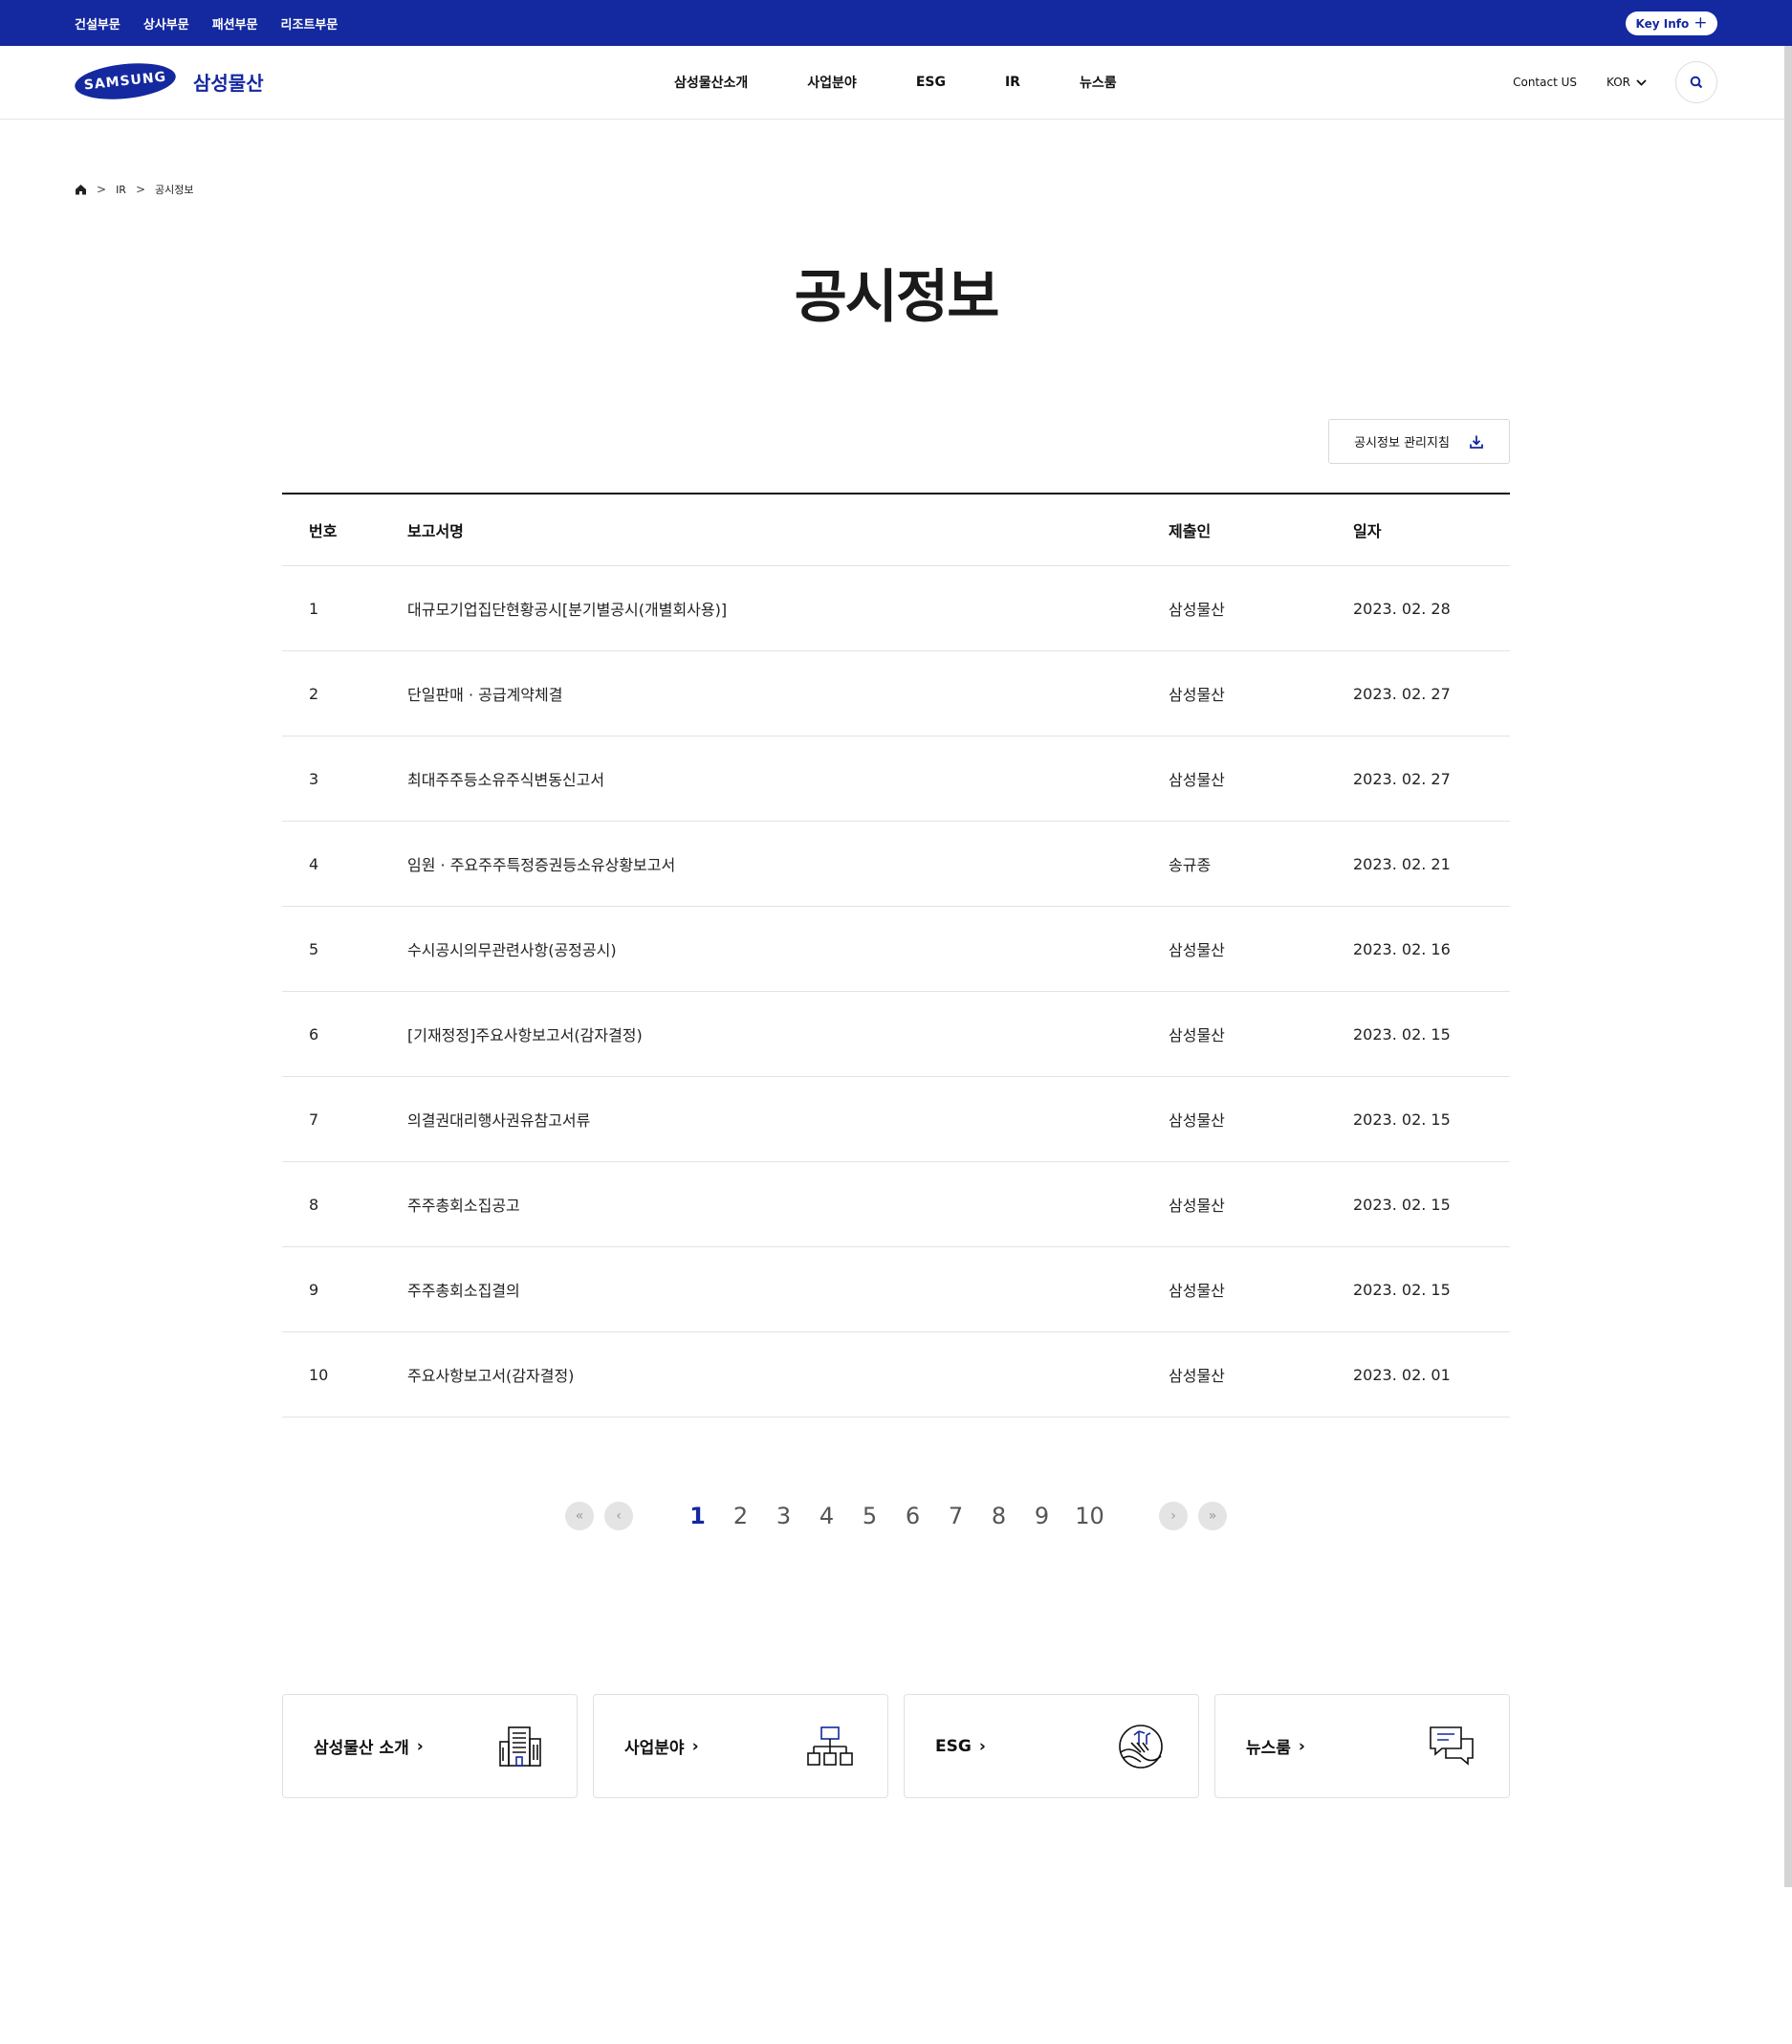 The height and width of the screenshot is (2044, 1792). I want to click on home-icon, so click(81, 189).